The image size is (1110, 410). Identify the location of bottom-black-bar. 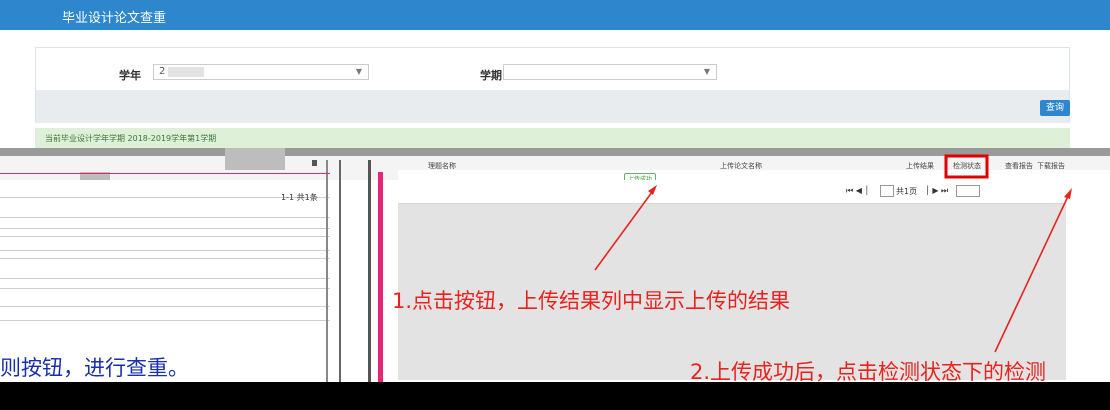
(555, 396).